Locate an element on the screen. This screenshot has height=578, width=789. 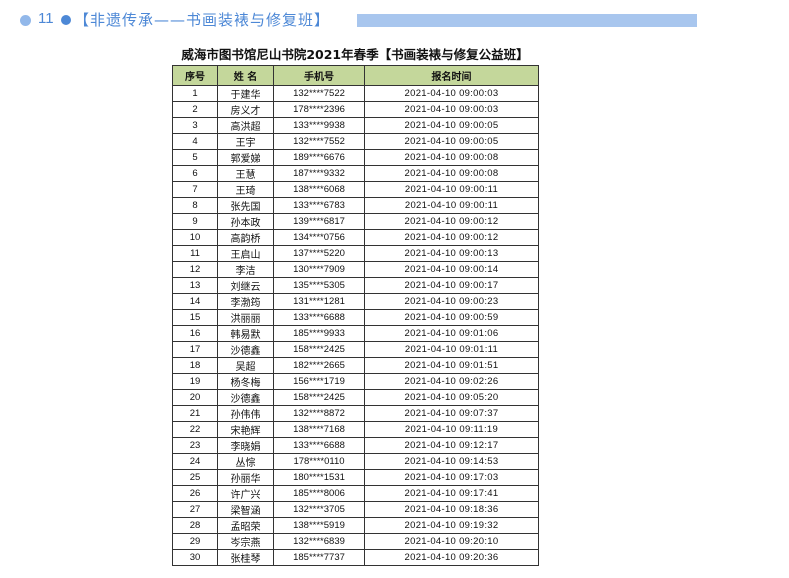
cell-name: 孙伟伟 is located at coordinates (245, 413).